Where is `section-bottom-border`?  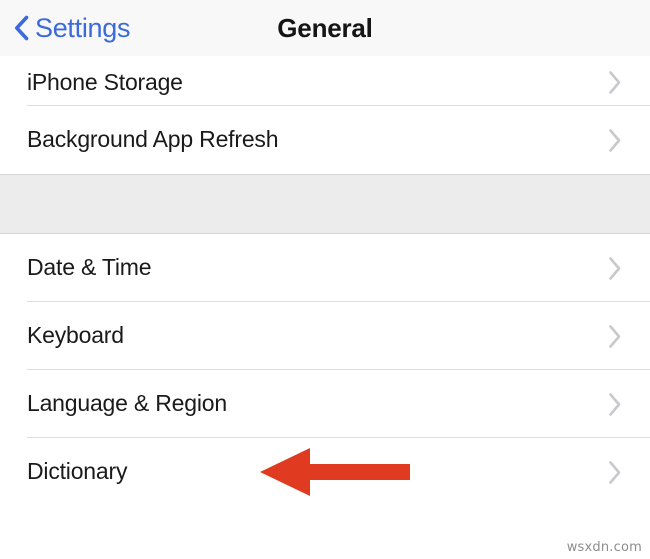 section-bottom-border is located at coordinates (325, 174).